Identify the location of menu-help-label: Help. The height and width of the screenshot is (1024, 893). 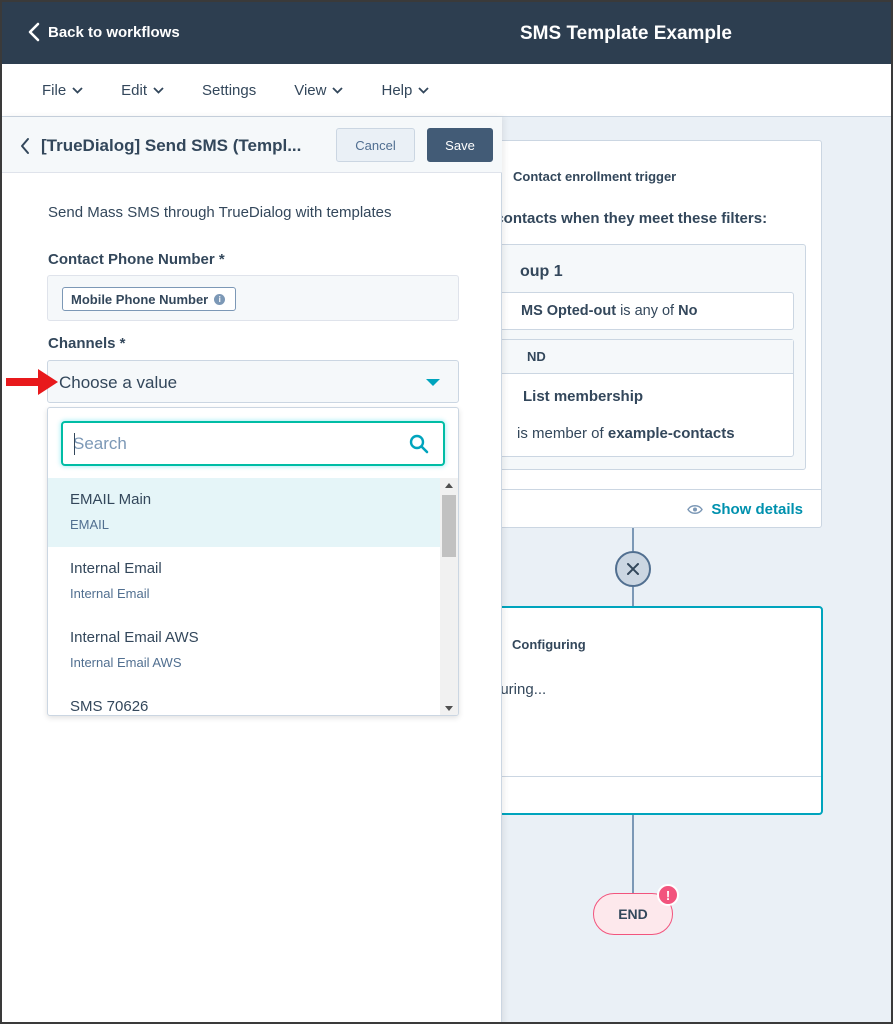
(397, 90).